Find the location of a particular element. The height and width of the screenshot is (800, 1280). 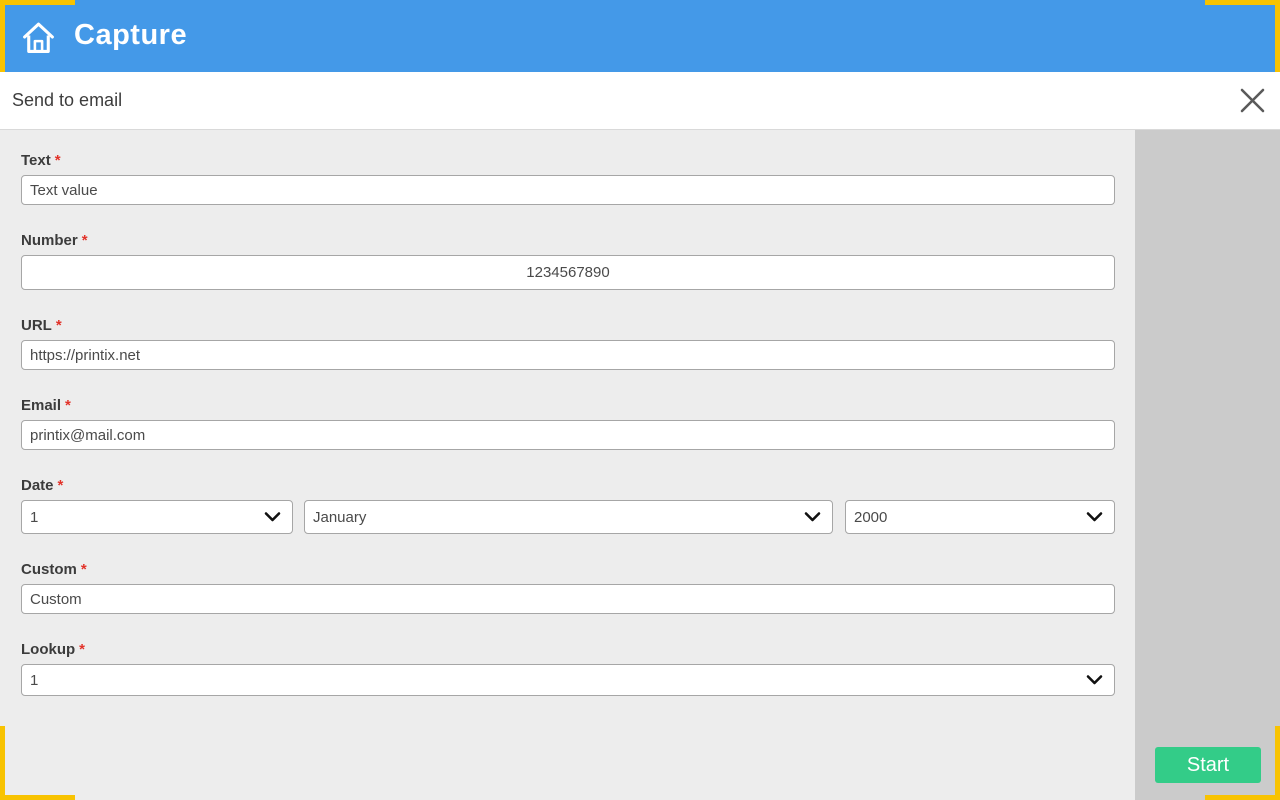

app-header: Capture is located at coordinates (640, 36).